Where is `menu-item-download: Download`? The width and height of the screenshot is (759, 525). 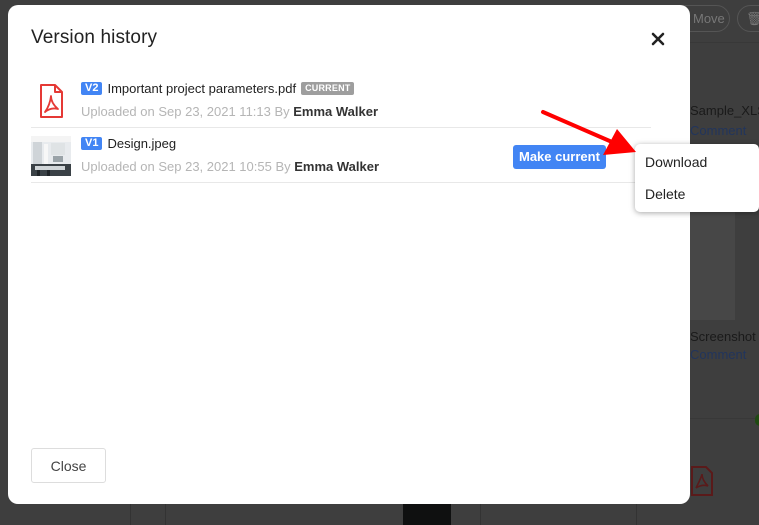 menu-item-download: Download is located at coordinates (697, 166).